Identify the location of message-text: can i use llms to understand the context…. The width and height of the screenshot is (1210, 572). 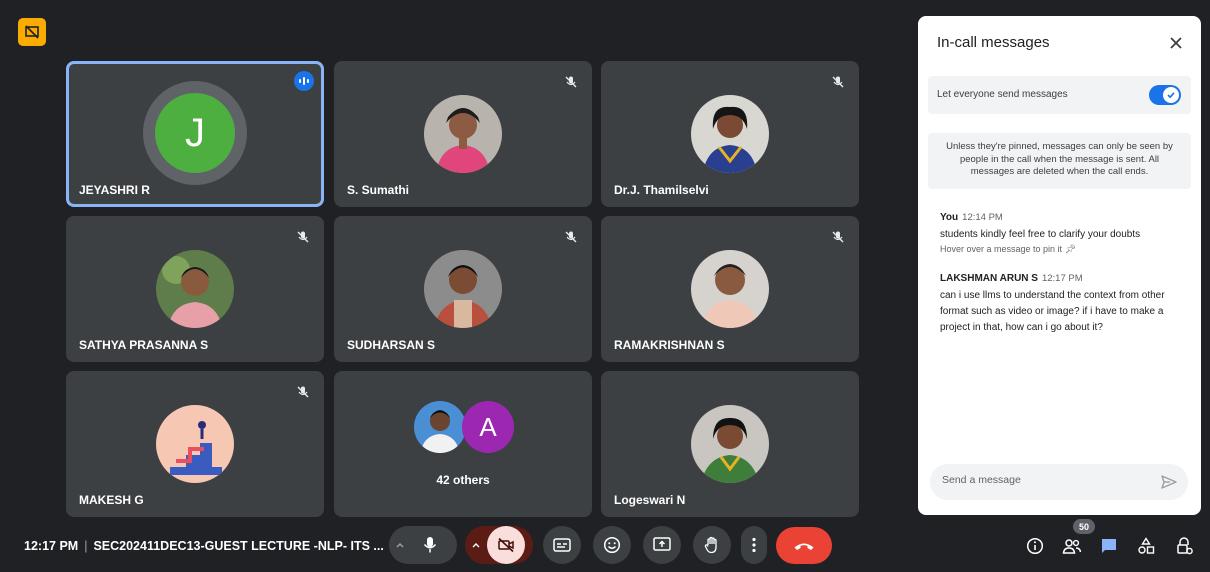
(1052, 311).